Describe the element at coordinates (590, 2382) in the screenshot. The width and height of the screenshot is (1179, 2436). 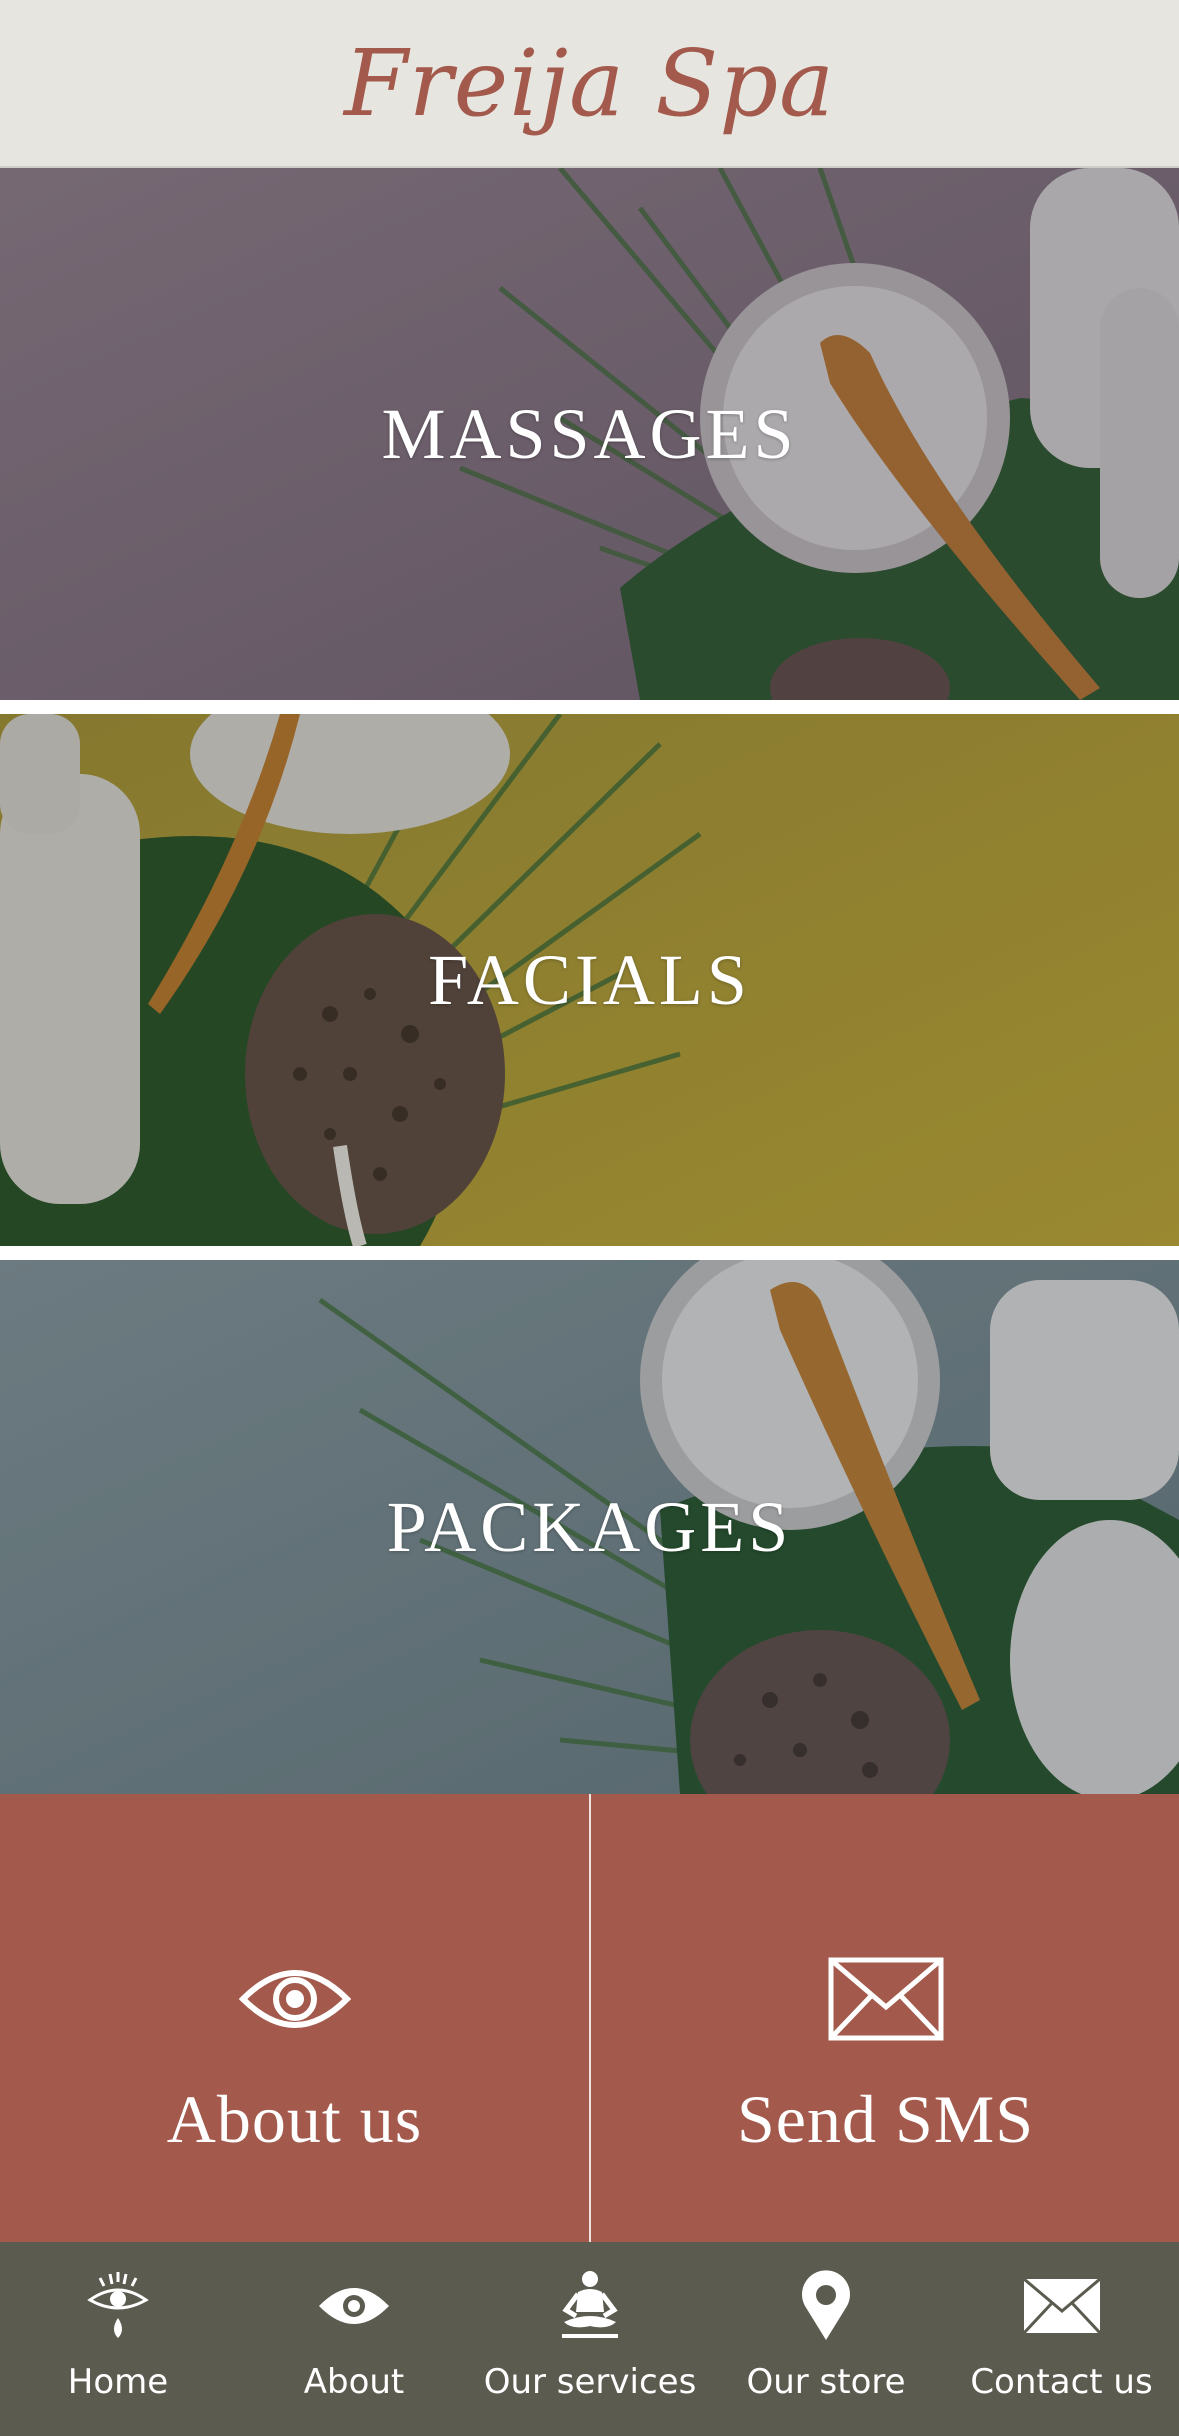
I see `tab-our-services-label: Our services` at that location.